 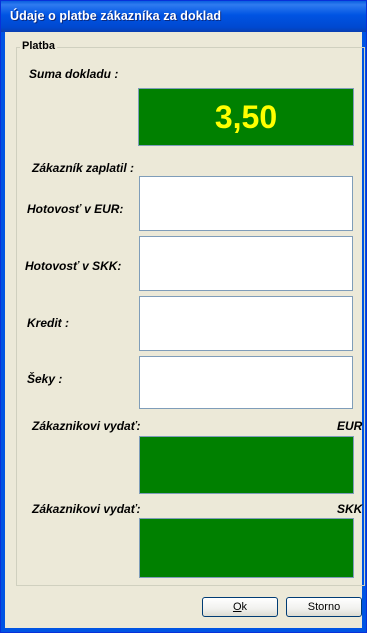 What do you see at coordinates (350, 509) in the screenshot?
I see `change-skk-currency: SKK` at bounding box center [350, 509].